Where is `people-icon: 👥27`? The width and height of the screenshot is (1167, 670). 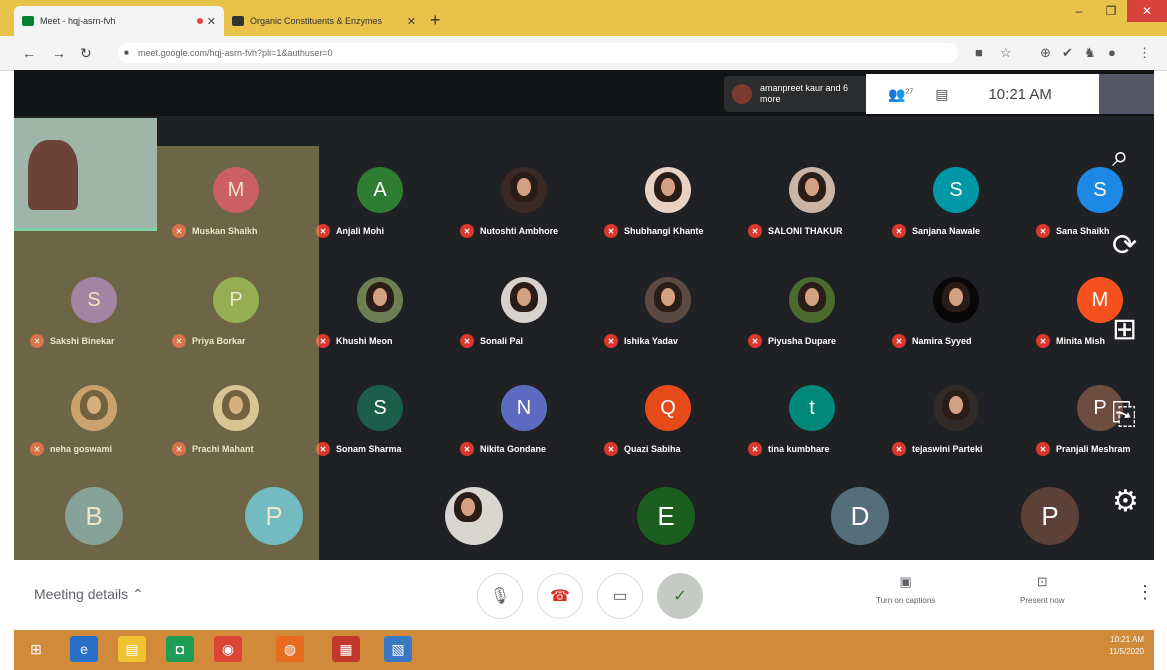
people-icon: 👥27 is located at coordinates (900, 94).